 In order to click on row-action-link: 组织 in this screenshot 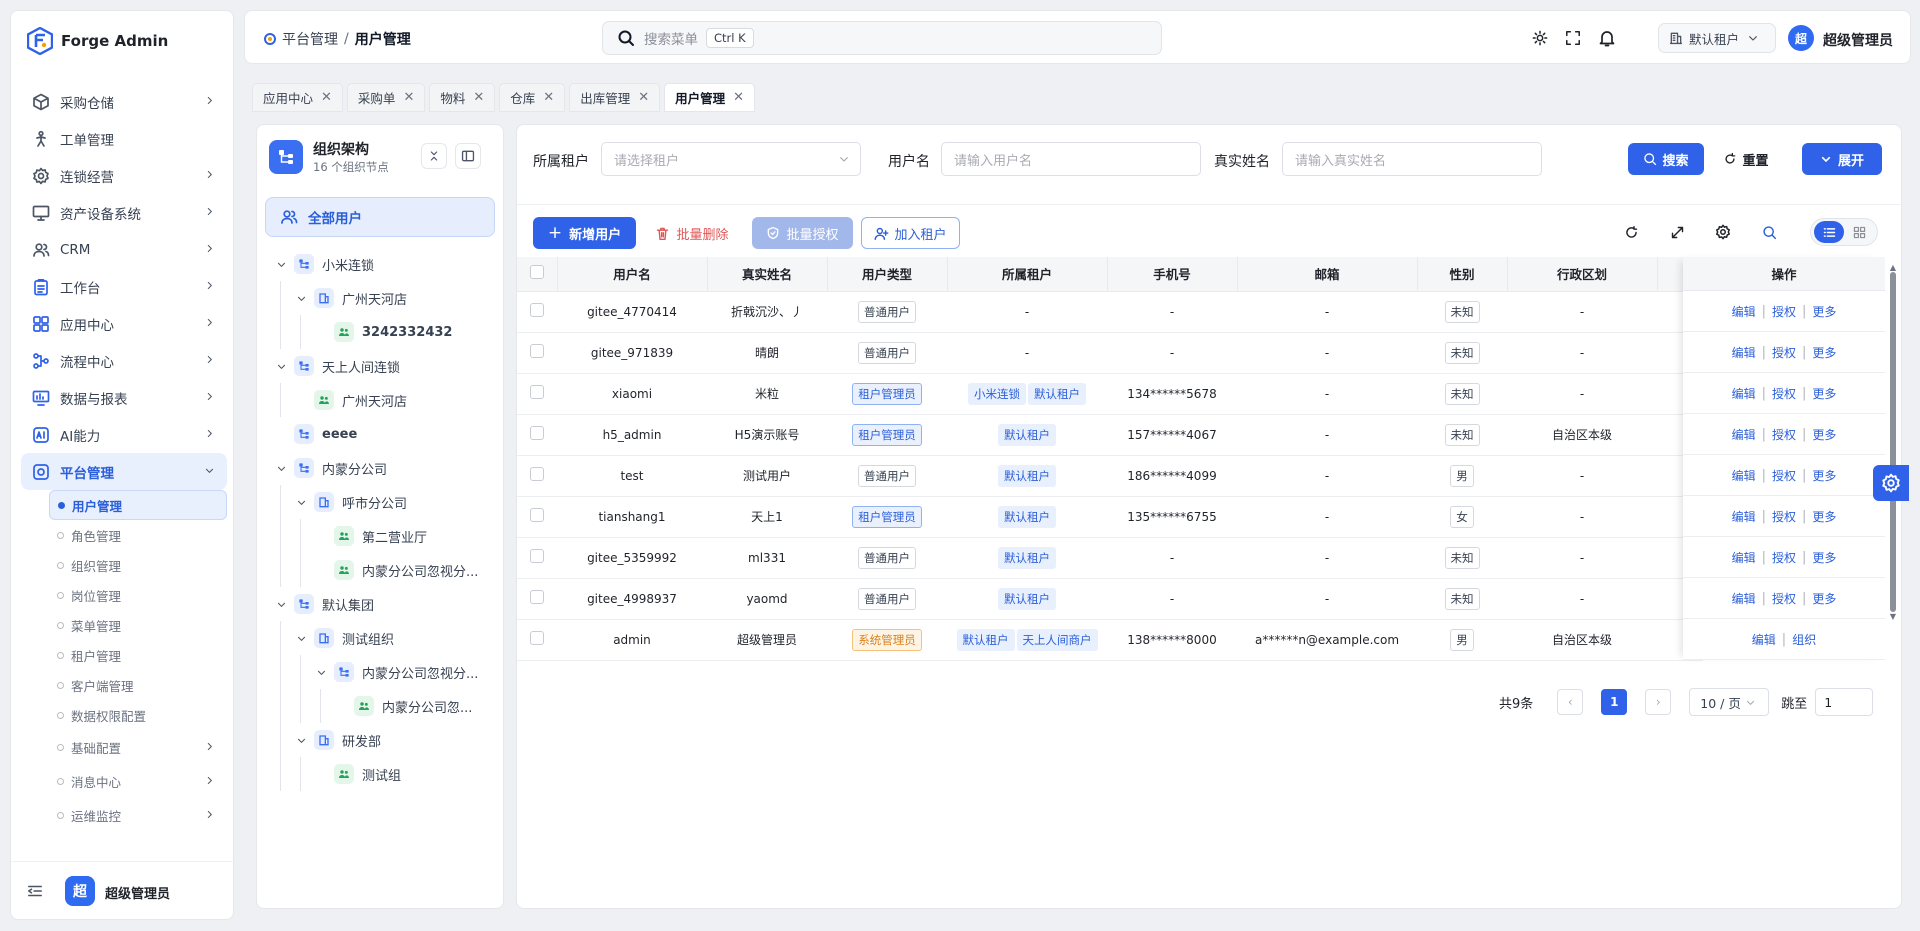, I will do `click(1804, 639)`.